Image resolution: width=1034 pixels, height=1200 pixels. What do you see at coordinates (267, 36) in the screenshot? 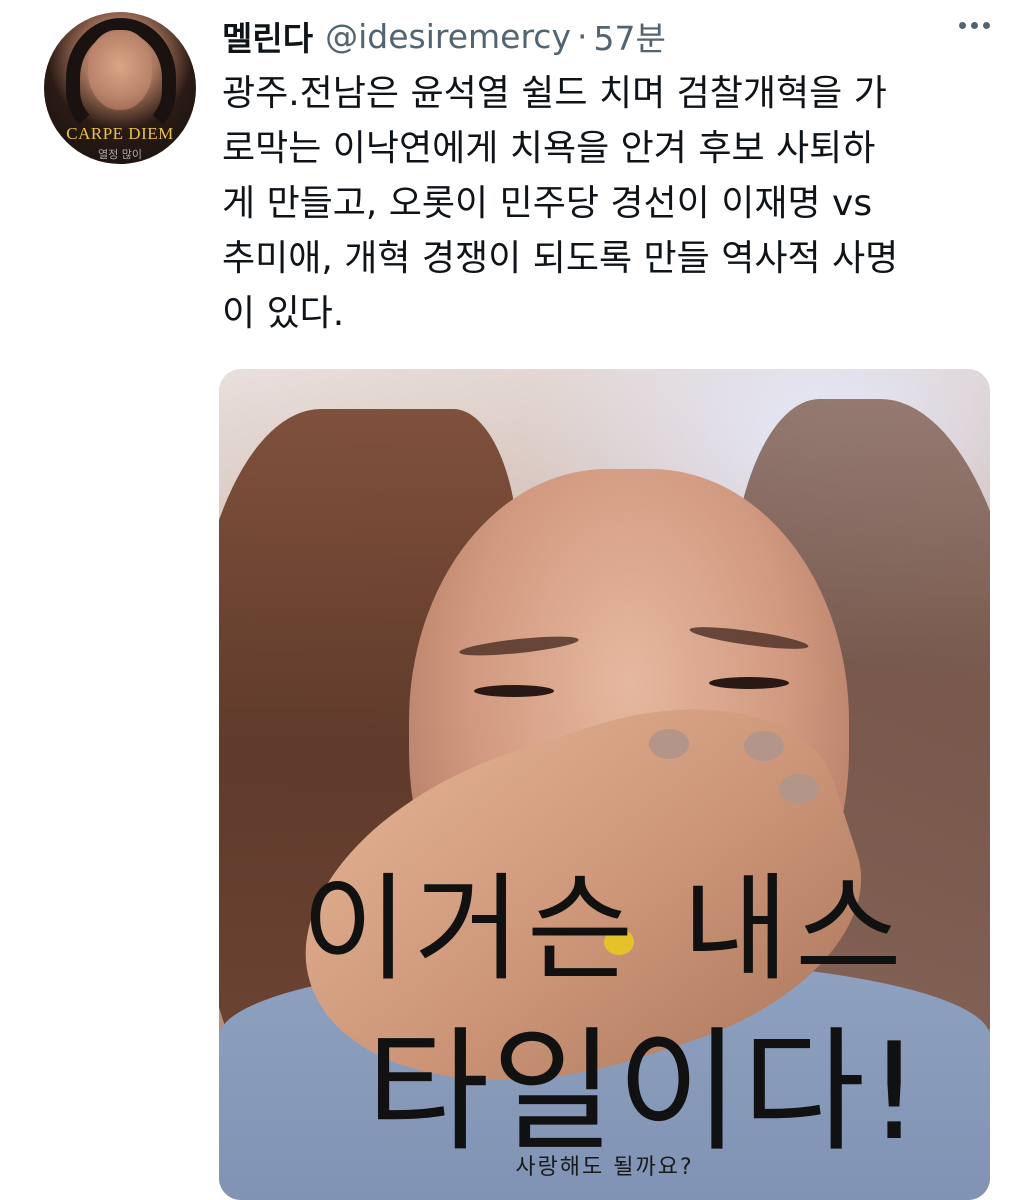
I see `display-name: 멜린다` at bounding box center [267, 36].